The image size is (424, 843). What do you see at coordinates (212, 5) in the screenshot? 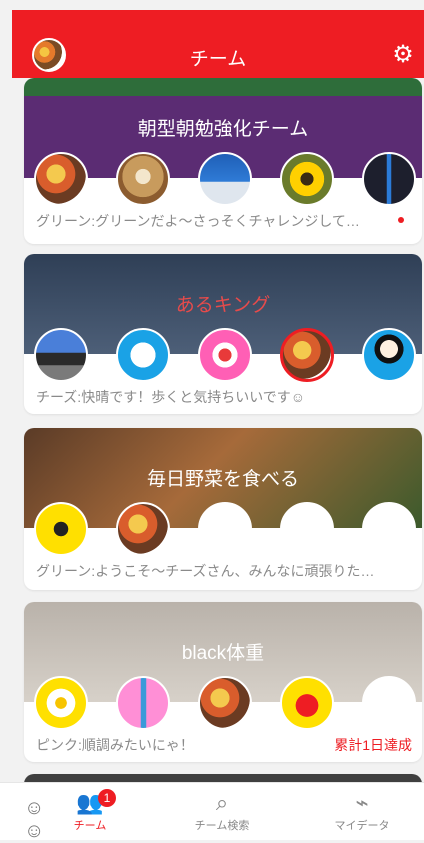
I see `status-bar` at bounding box center [212, 5].